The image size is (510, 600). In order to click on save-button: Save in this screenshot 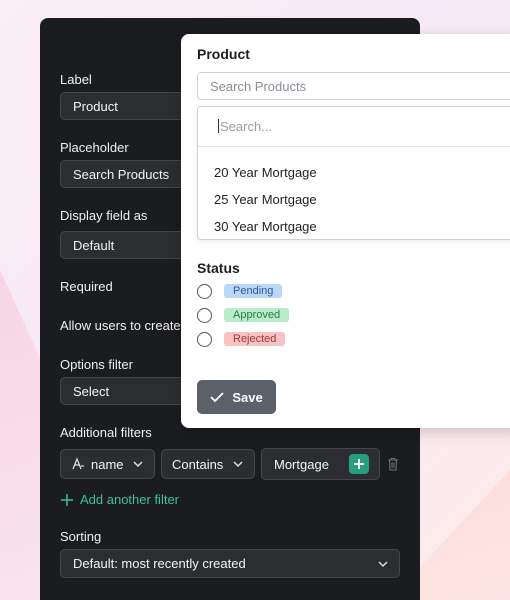, I will do `click(236, 397)`.